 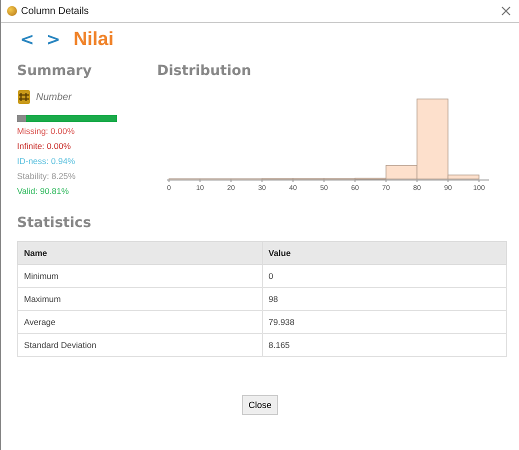 What do you see at coordinates (204, 71) in the screenshot?
I see `distribution-heading: Distribution` at bounding box center [204, 71].